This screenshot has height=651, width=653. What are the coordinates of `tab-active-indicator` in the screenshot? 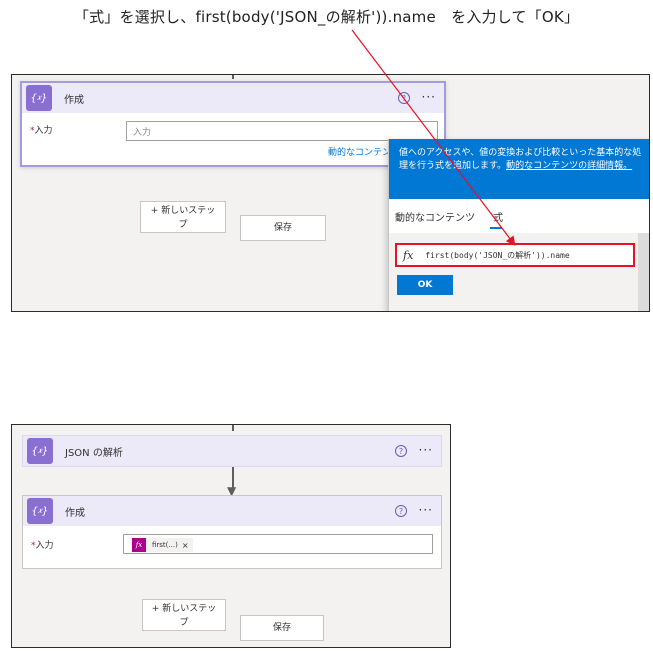 It's located at (496, 228).